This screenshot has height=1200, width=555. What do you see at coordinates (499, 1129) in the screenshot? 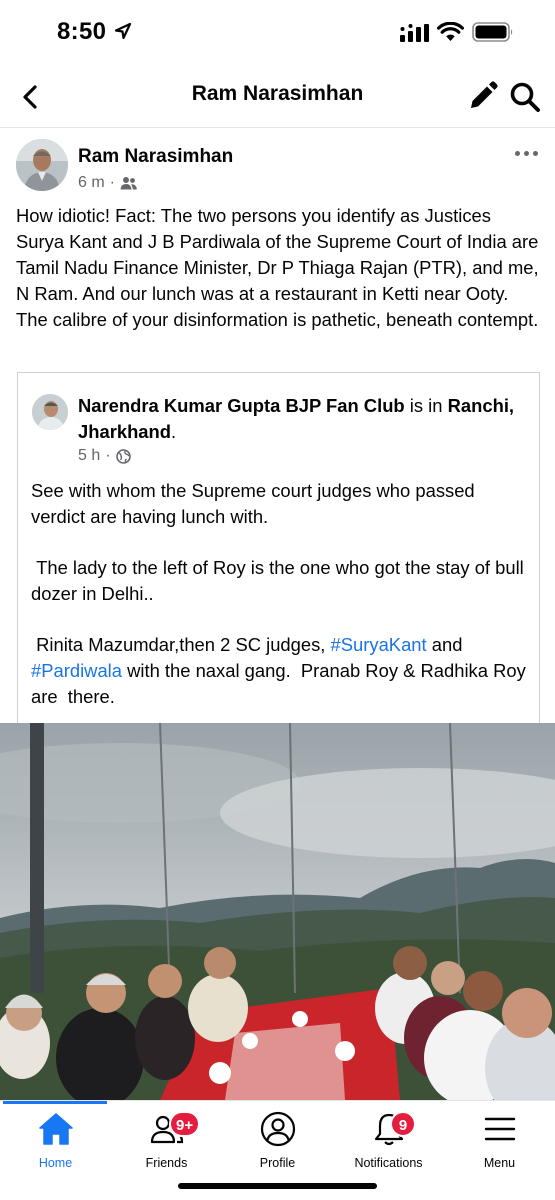
I see `menu-hamburger-icon` at bounding box center [499, 1129].